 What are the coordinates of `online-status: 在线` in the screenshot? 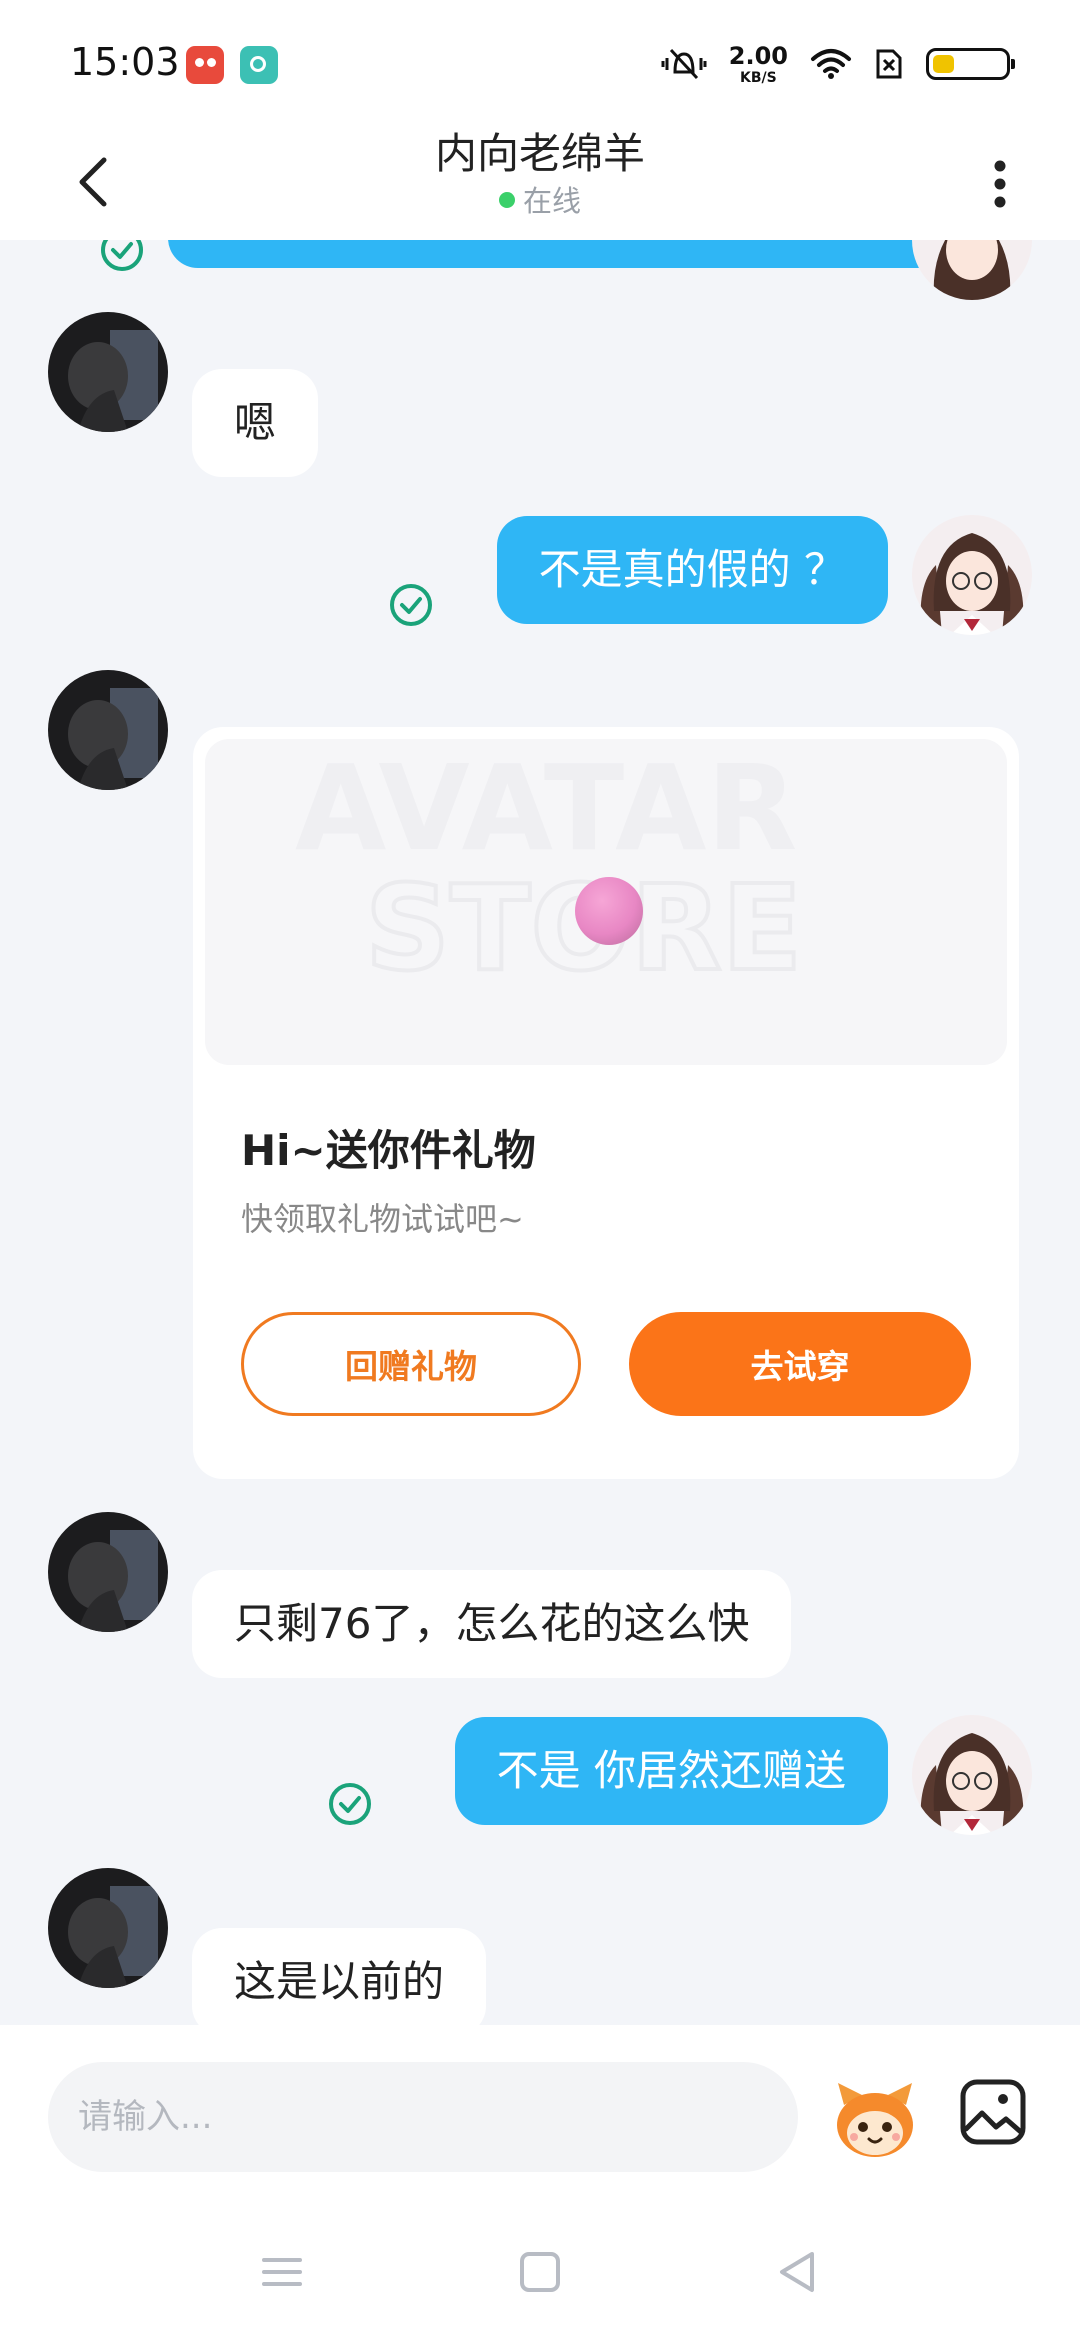 It's located at (540, 199).